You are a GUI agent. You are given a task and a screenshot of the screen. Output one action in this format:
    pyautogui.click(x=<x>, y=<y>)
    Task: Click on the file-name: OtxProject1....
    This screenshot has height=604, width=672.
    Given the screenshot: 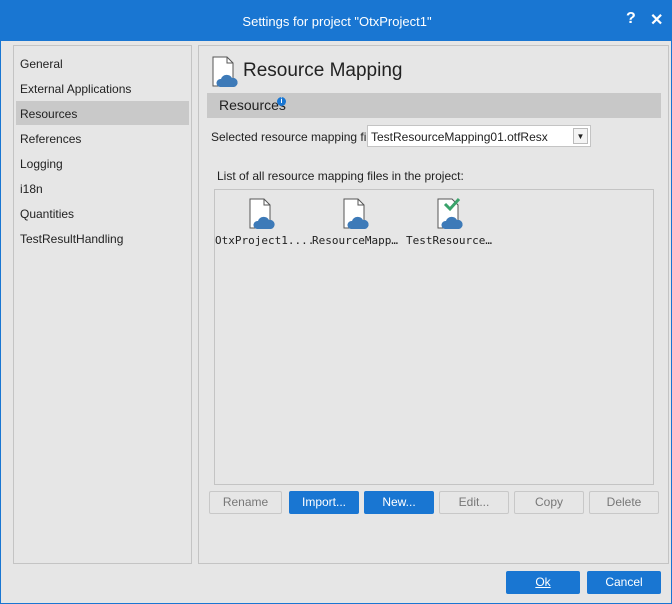 What is the action you would take?
    pyautogui.click(x=265, y=240)
    